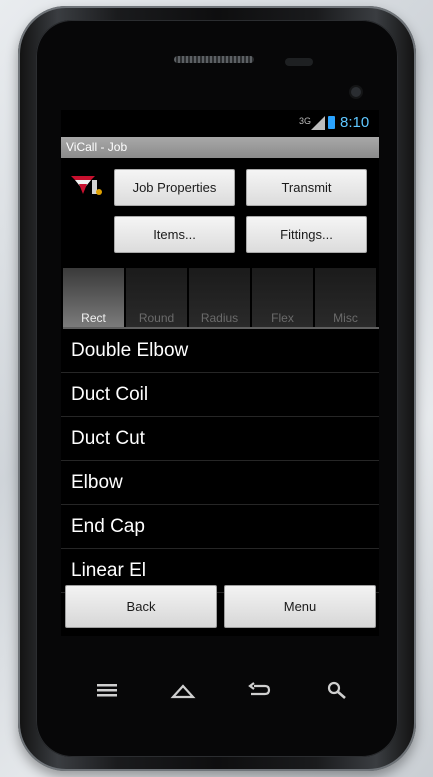  Describe the element at coordinates (283, 298) in the screenshot. I see `tab-flex: Flex` at that location.